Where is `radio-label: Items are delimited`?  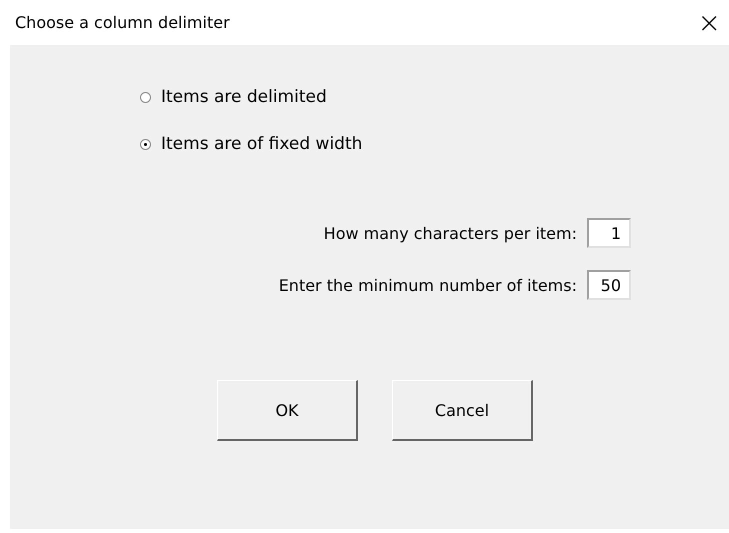
radio-label: Items are delimited is located at coordinates (244, 97).